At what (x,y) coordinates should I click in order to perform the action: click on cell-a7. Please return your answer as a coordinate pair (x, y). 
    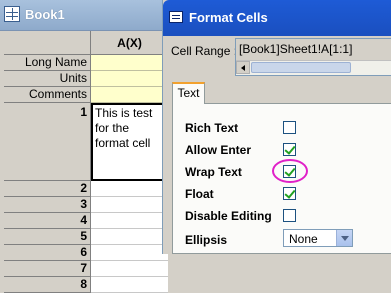
    Looking at the image, I should click on (129, 269).